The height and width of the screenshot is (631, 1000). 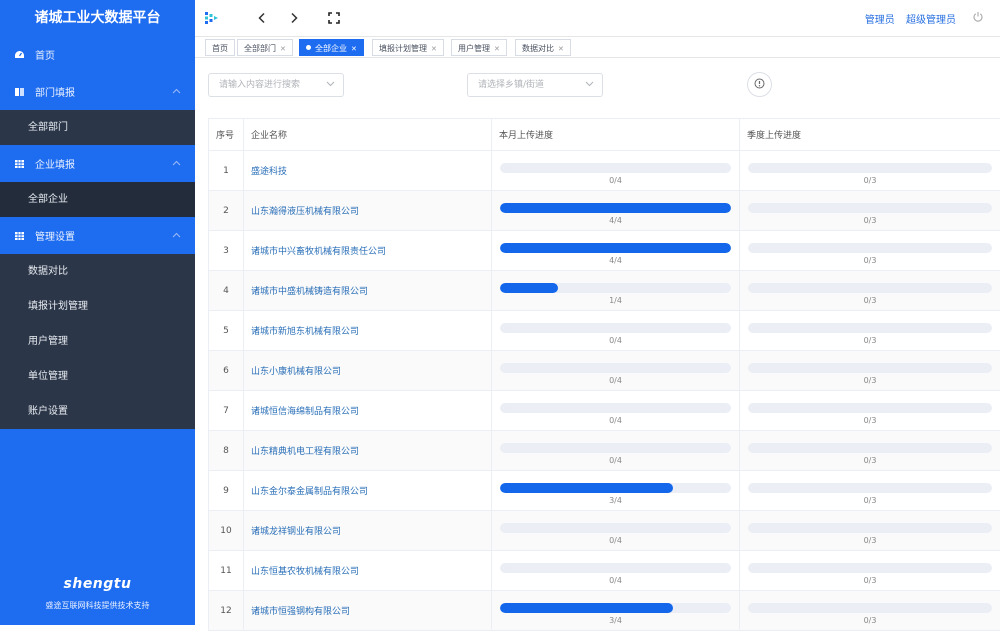 What do you see at coordinates (97, 54) in the screenshot?
I see `sidebar-item-home: 首页` at bounding box center [97, 54].